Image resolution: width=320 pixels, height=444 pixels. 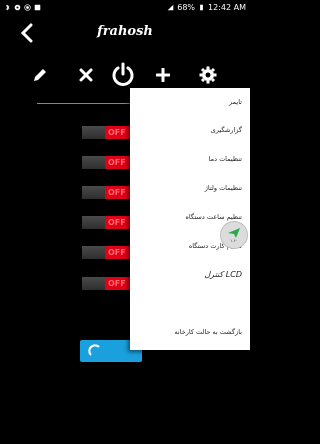 I want to click on page-title: frahosh, so click(x=125, y=31).